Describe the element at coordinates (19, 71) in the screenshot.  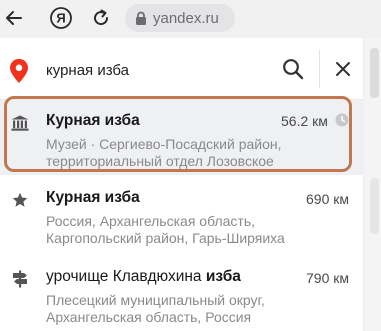
I see `map-pin-icon` at that location.